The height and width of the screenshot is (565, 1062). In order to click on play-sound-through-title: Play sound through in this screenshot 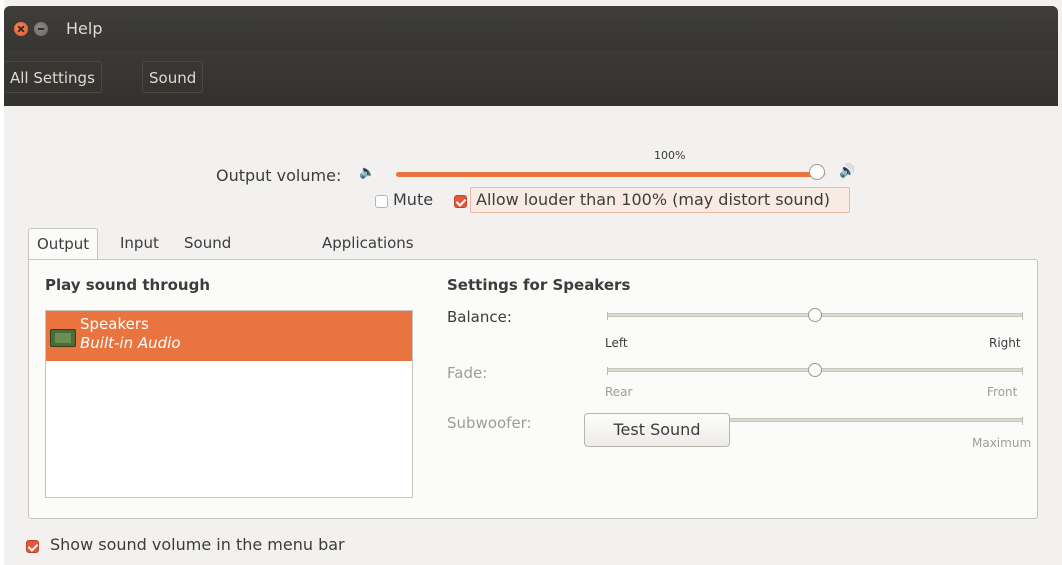, I will do `click(127, 285)`.